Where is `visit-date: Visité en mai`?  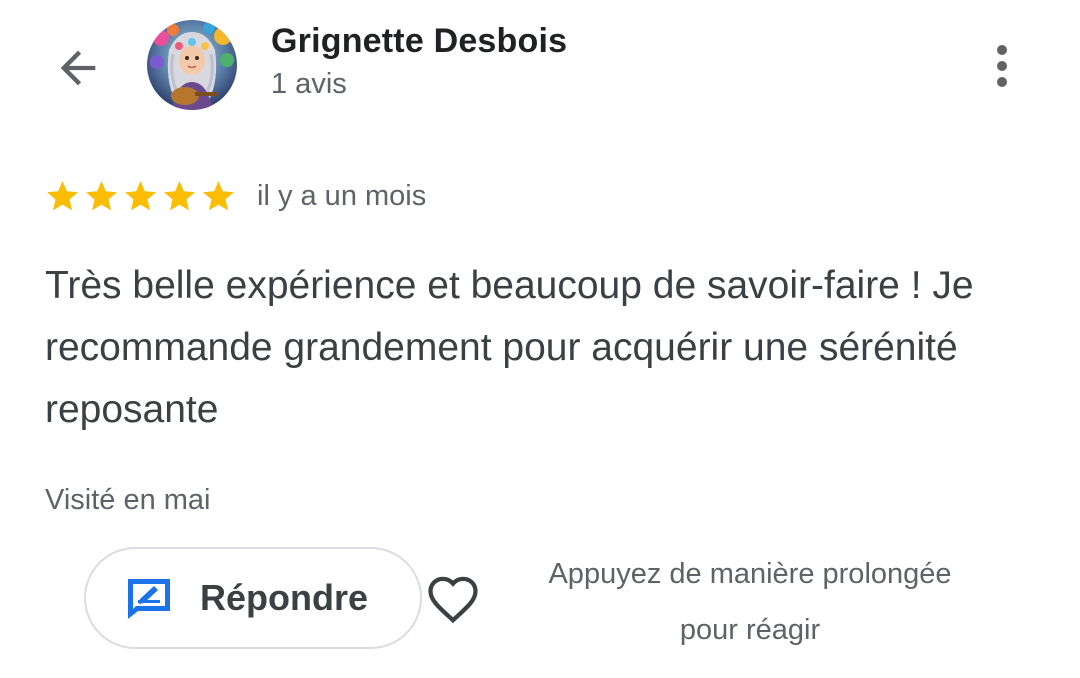
visit-date: Visité en mai is located at coordinates (128, 500).